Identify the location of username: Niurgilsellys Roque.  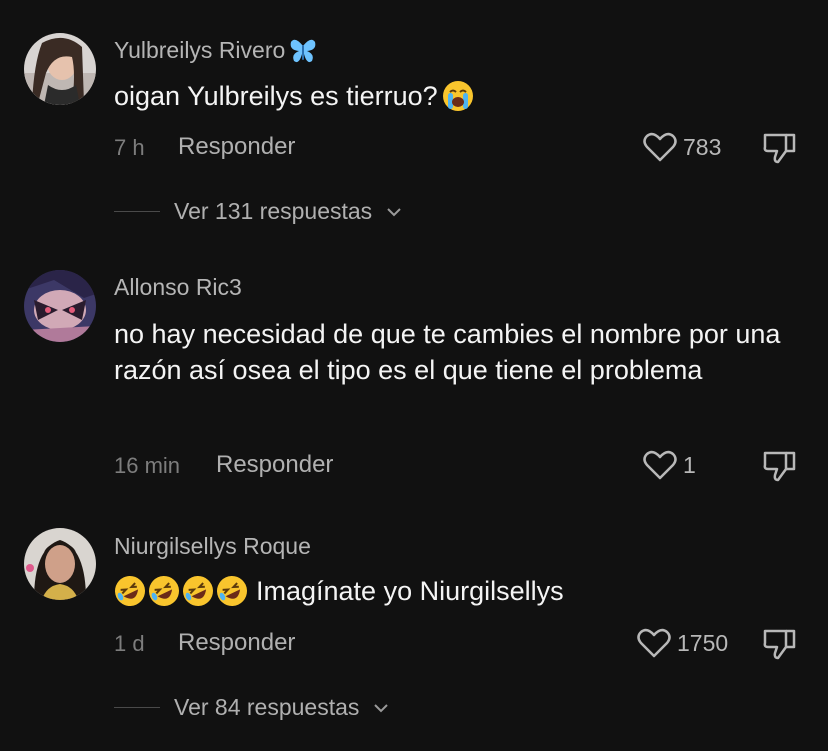
(212, 546).